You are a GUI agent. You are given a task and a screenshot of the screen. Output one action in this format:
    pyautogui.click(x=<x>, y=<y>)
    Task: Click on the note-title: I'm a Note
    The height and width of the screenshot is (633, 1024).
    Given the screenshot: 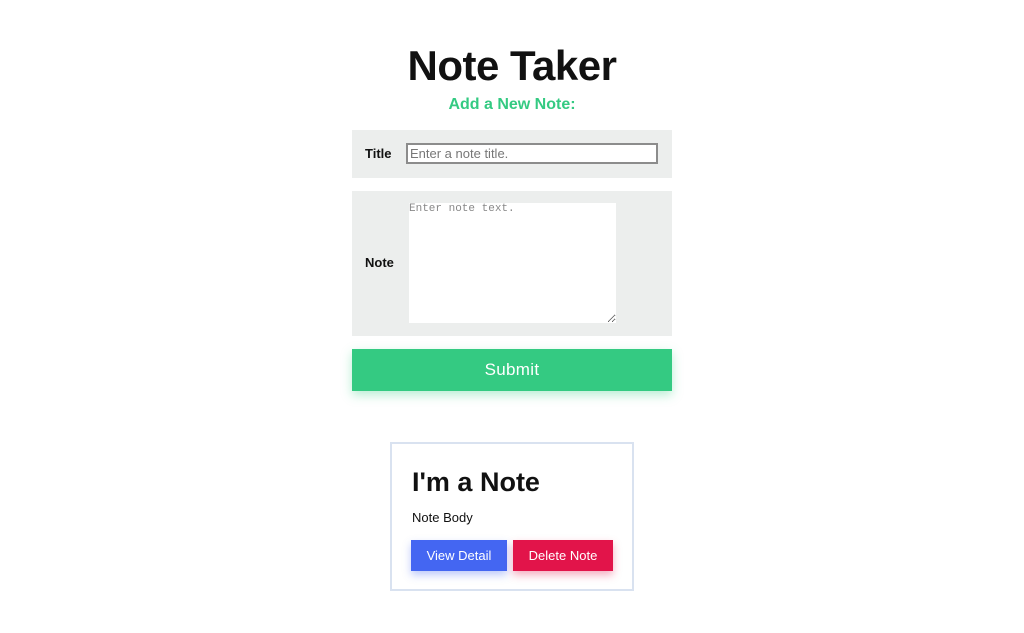 What is the action you would take?
    pyautogui.click(x=476, y=482)
    